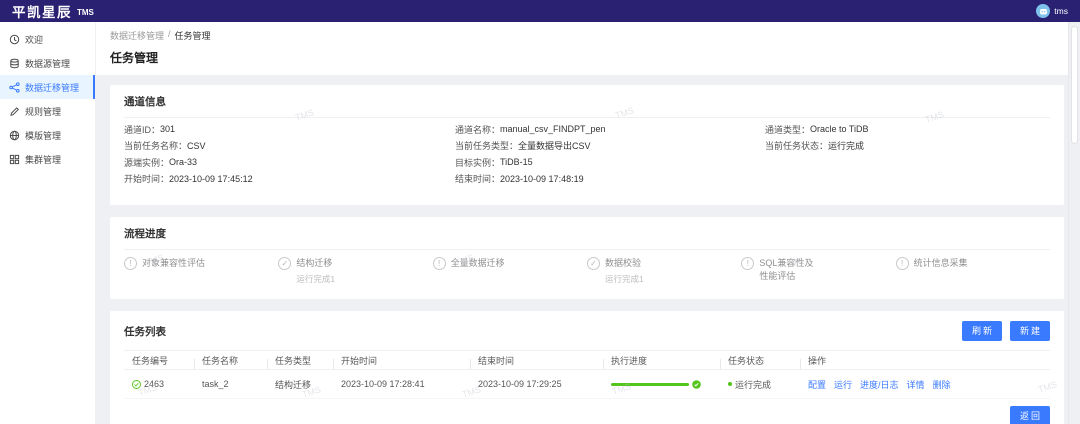 The image size is (1080, 424). Describe the element at coordinates (137, 35) in the screenshot. I see `breadcrumb-parent: 数据迁移管理` at that location.